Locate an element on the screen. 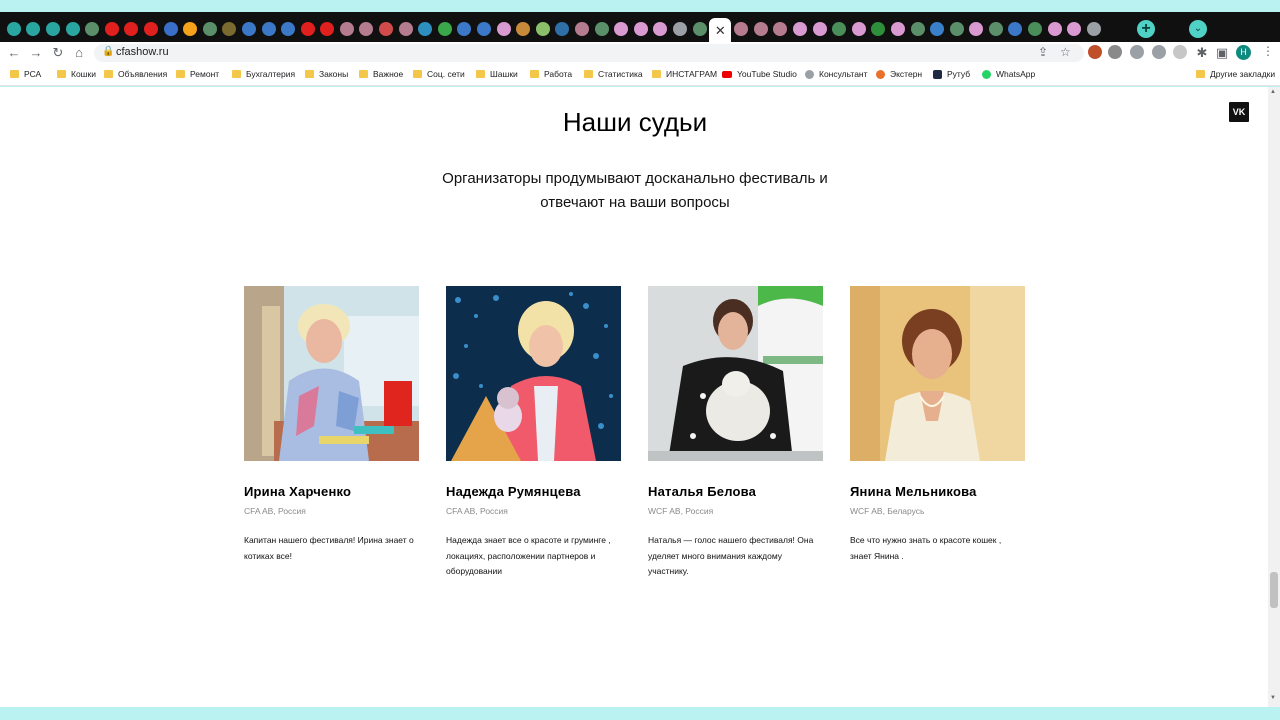  bookmark-item: Консультант is located at coordinates (836, 74).